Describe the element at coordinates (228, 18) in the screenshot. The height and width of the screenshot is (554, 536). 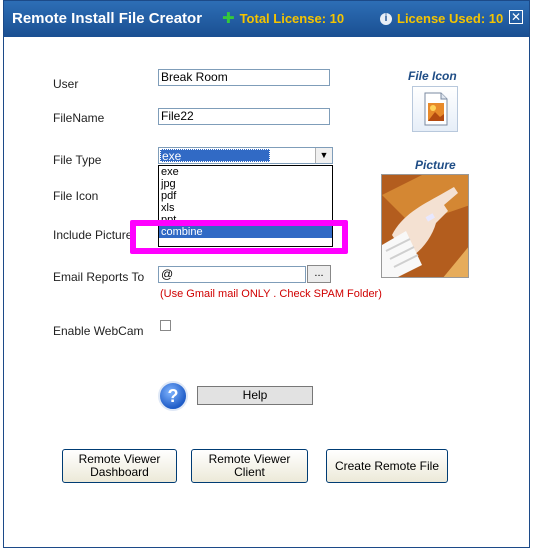
I see `plus-icon: ✚` at that location.